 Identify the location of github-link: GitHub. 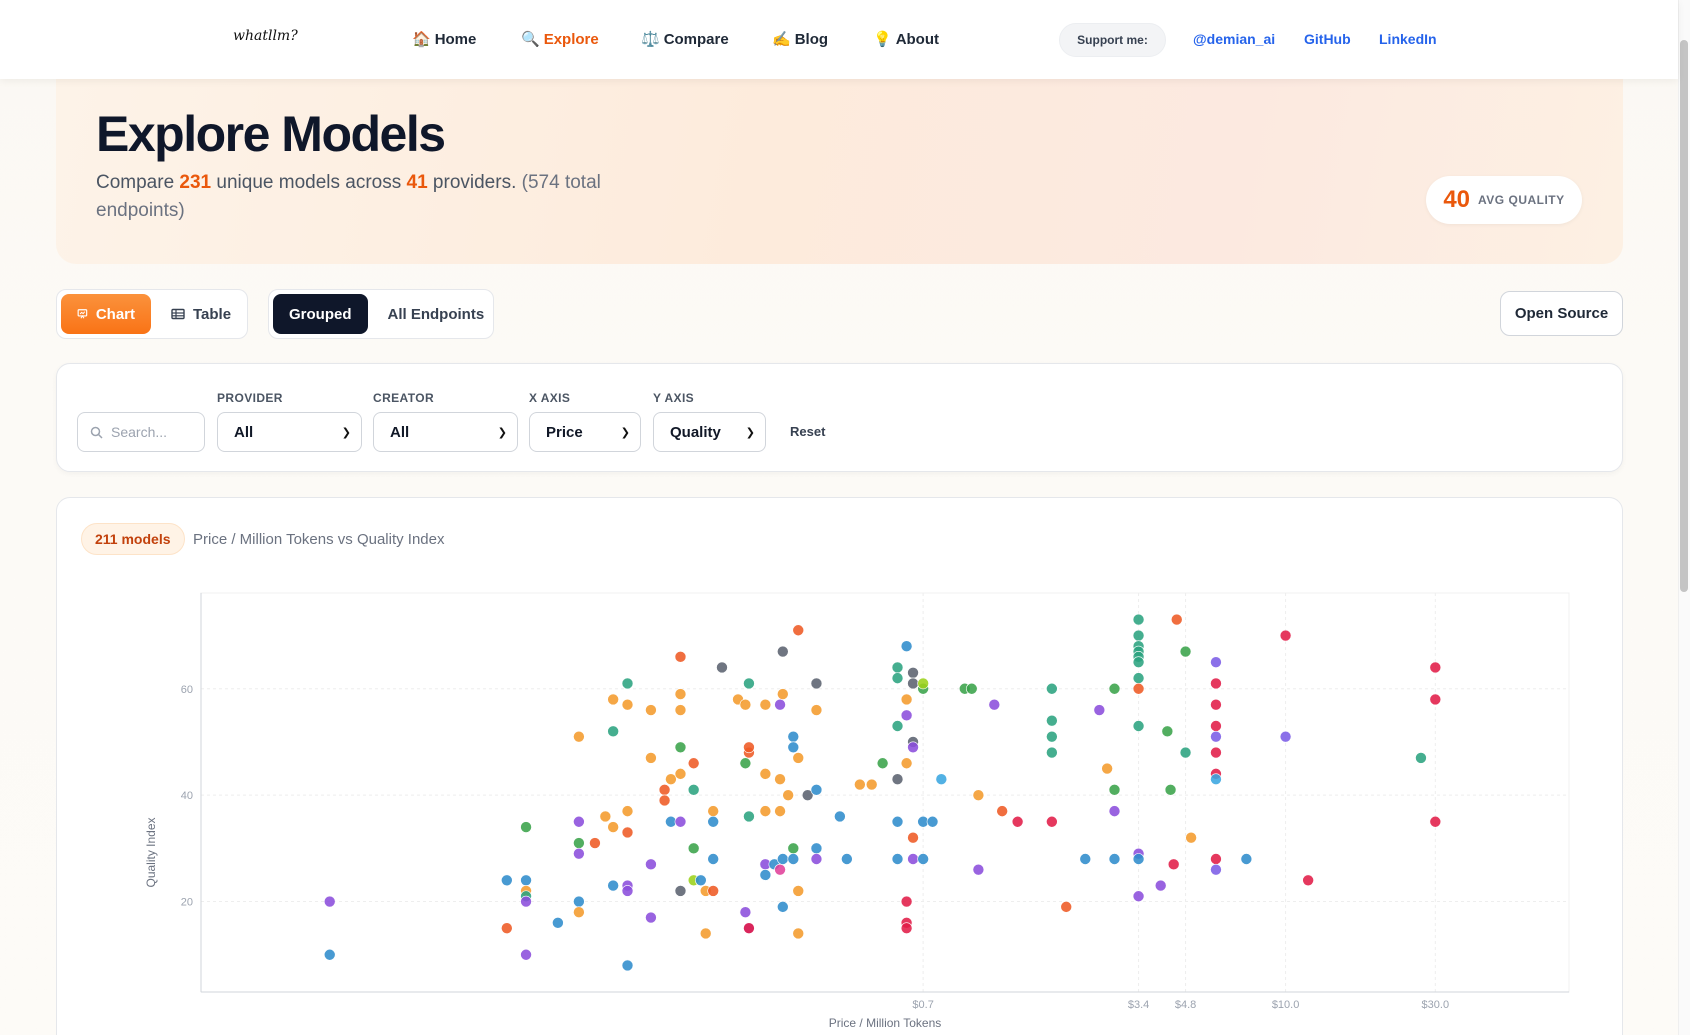
(1327, 39).